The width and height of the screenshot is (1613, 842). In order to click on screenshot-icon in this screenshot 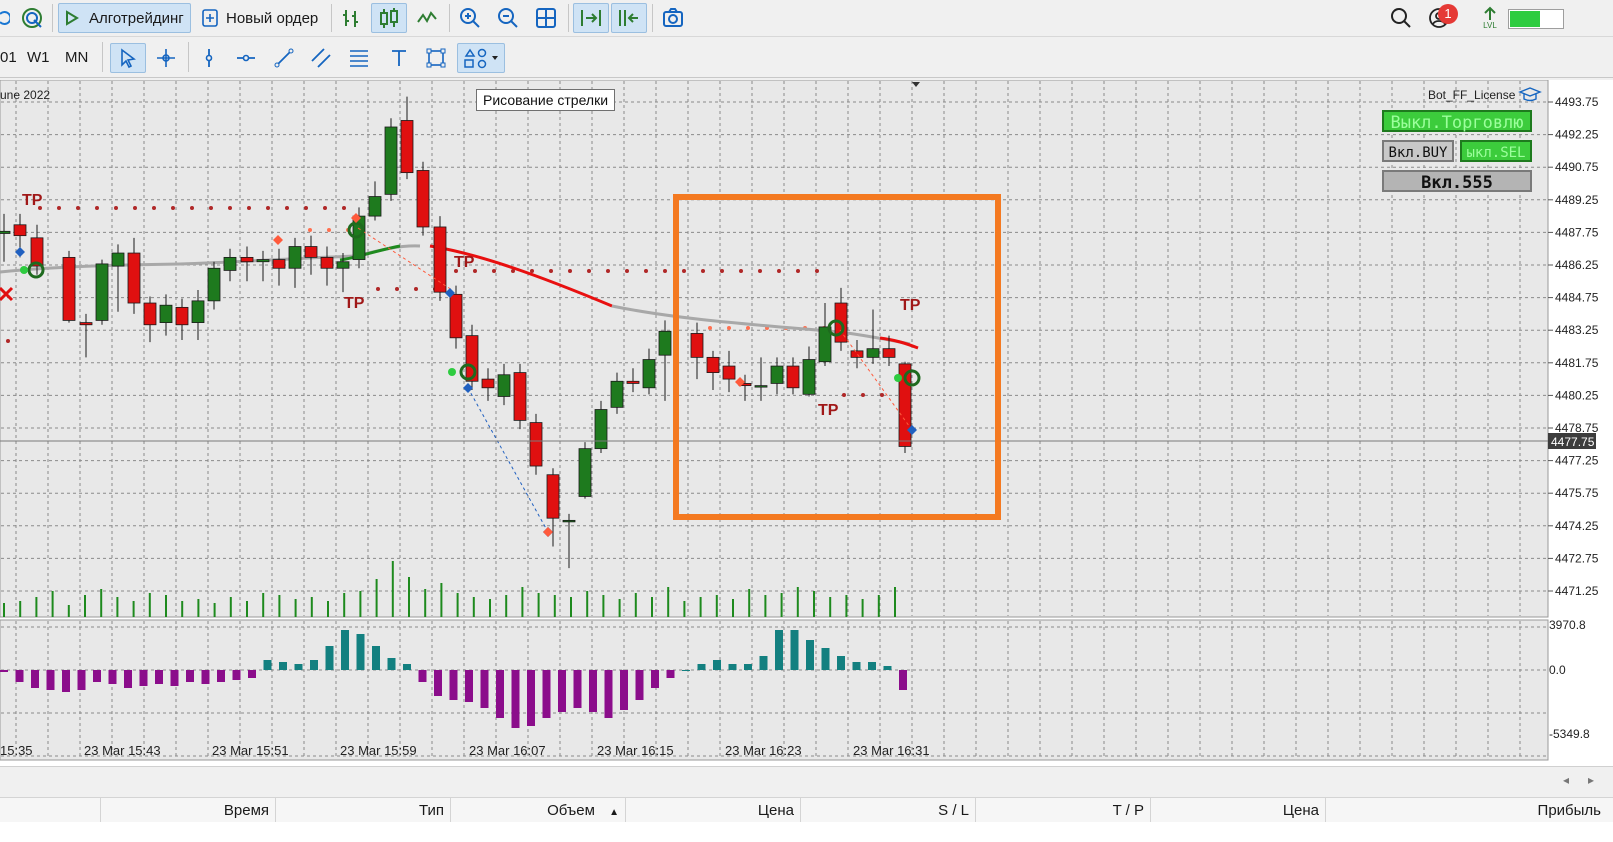, I will do `click(673, 18)`.